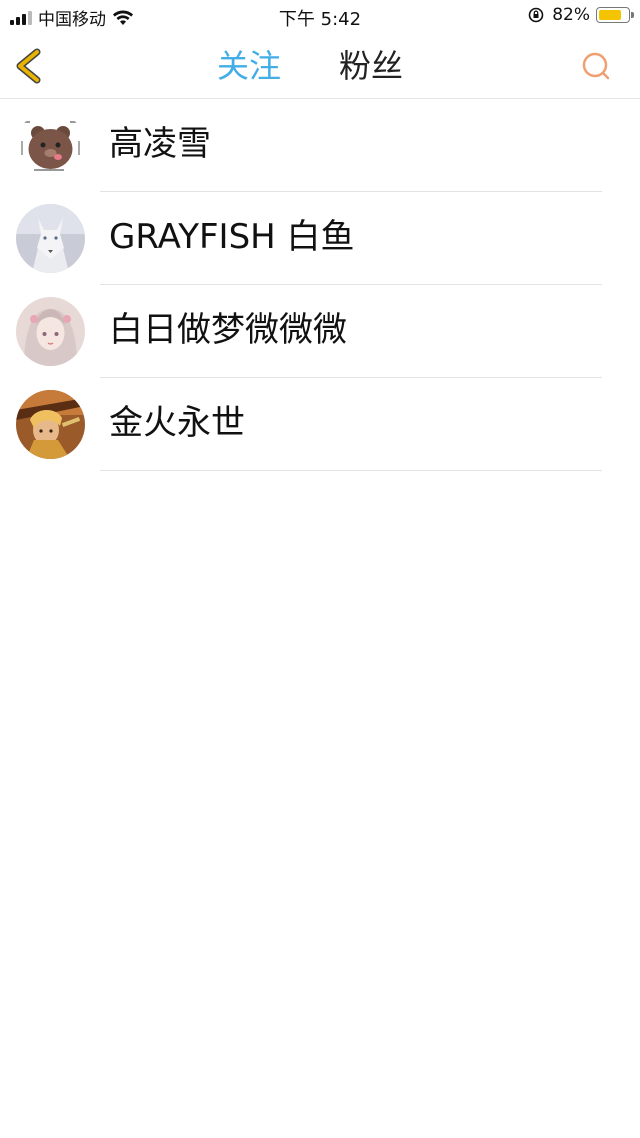 This screenshot has height=1138, width=640. I want to click on warrior-avatar, so click(50, 424).